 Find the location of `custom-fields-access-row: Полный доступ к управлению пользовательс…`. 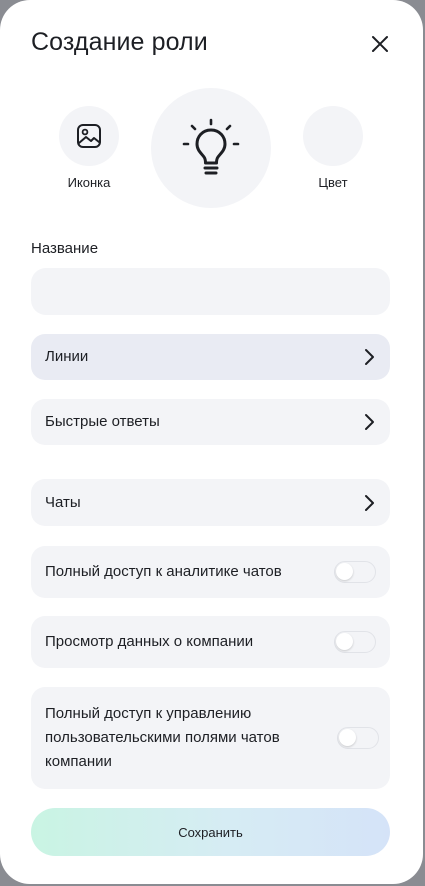

custom-fields-access-row: Полный доступ к управлению пользовательс… is located at coordinates (210, 738).